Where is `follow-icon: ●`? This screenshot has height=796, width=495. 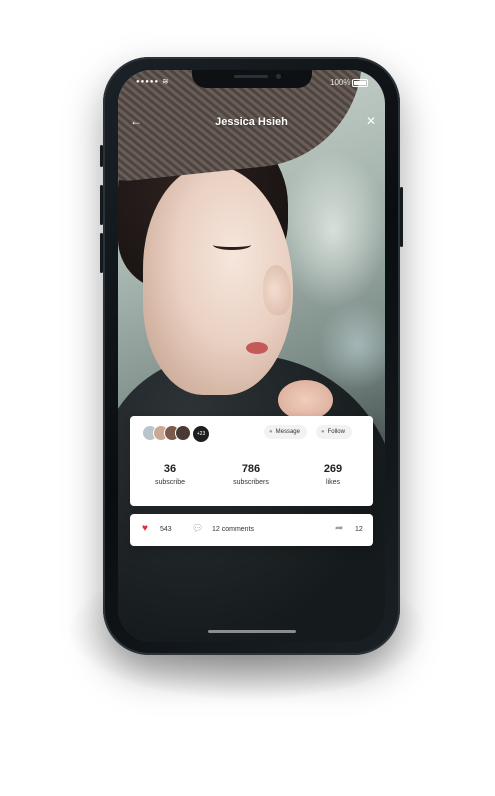 follow-icon: ● is located at coordinates (323, 432).